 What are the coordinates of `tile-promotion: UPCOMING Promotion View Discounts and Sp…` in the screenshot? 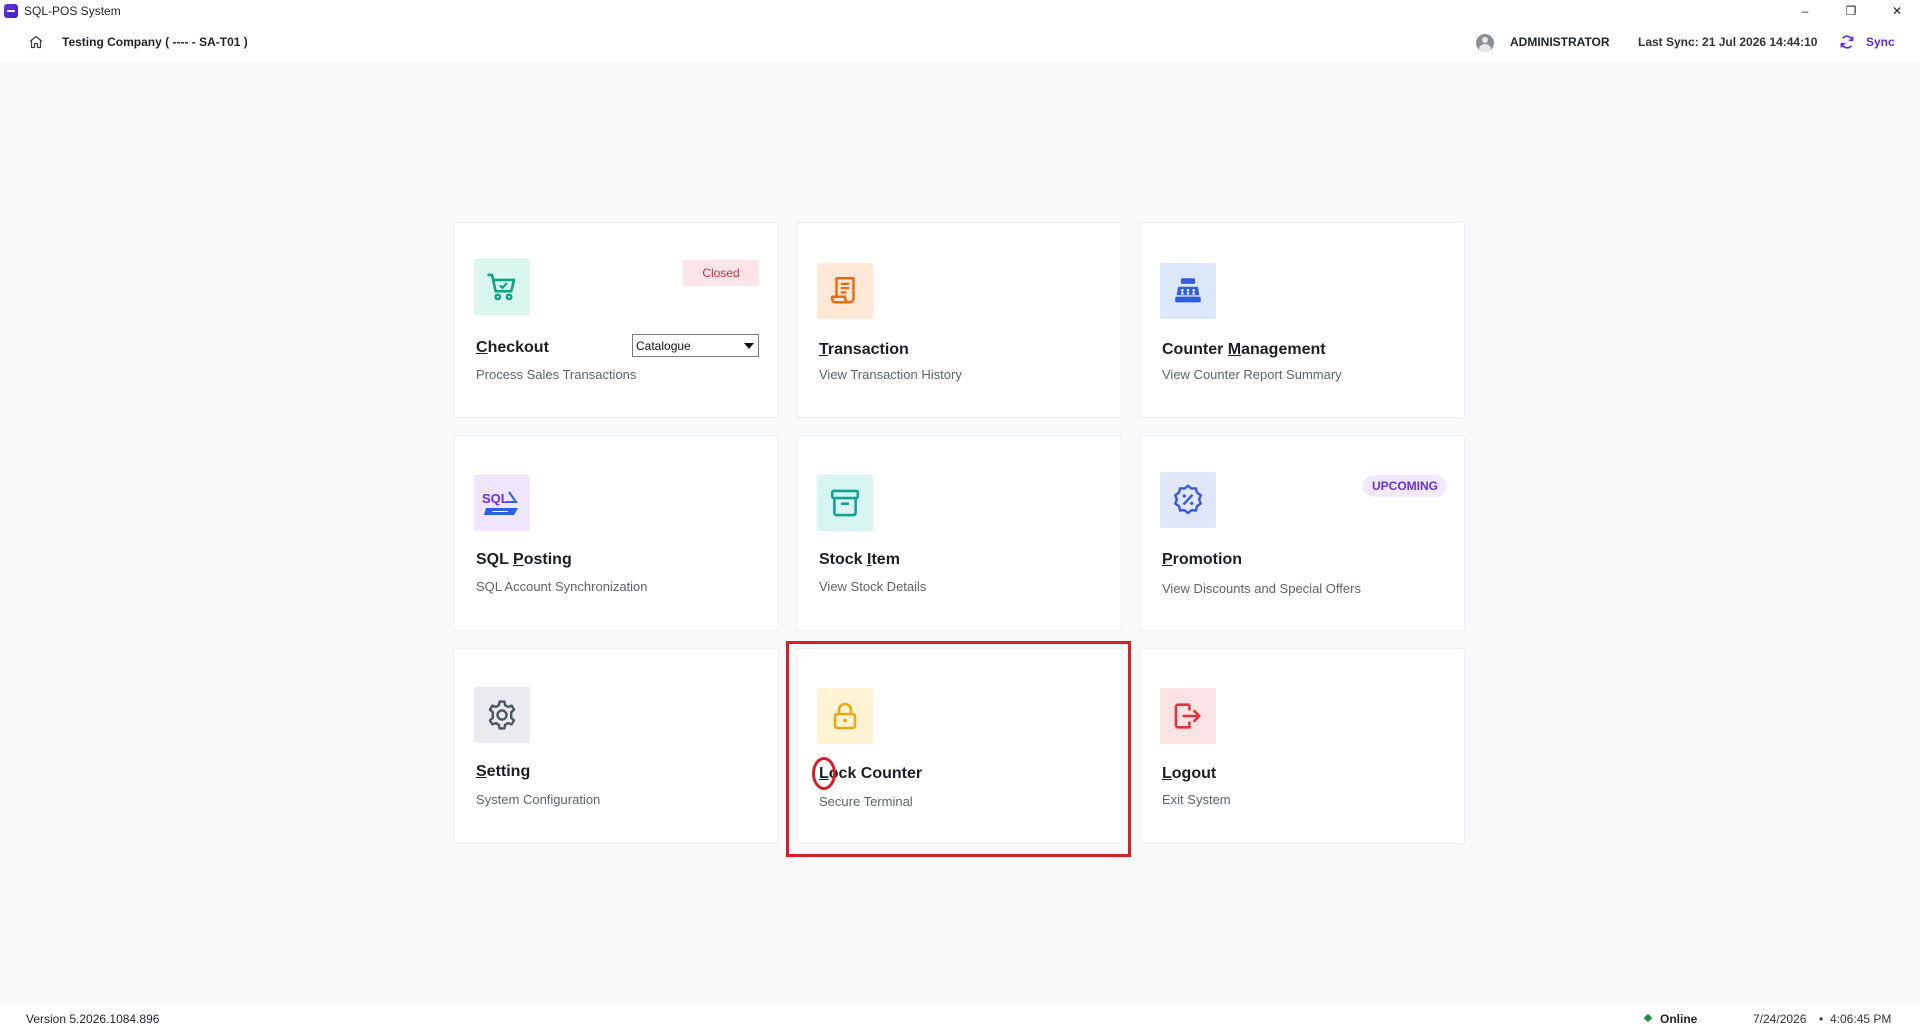 It's located at (1302, 533).